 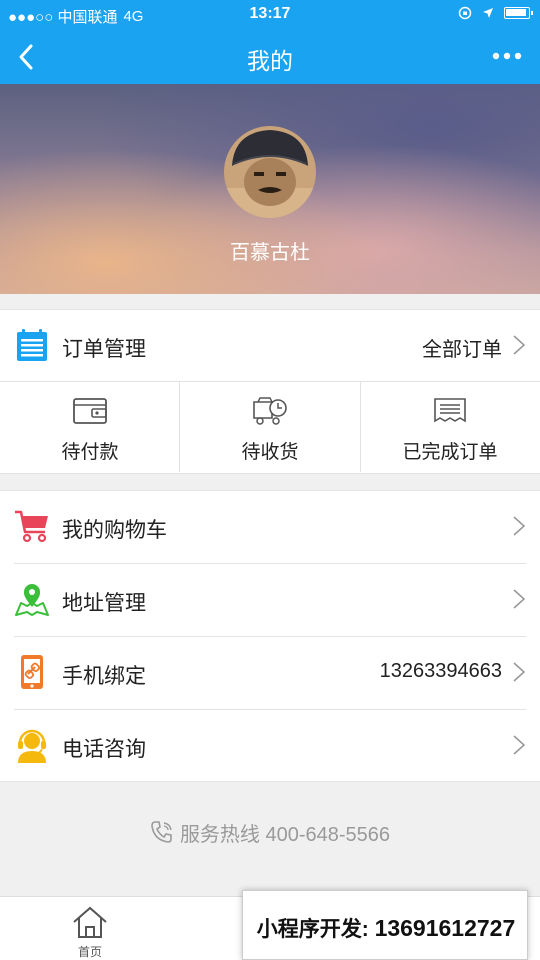 I want to click on hotline-text: 服务热线 400-648-5566, so click(x=285, y=835).